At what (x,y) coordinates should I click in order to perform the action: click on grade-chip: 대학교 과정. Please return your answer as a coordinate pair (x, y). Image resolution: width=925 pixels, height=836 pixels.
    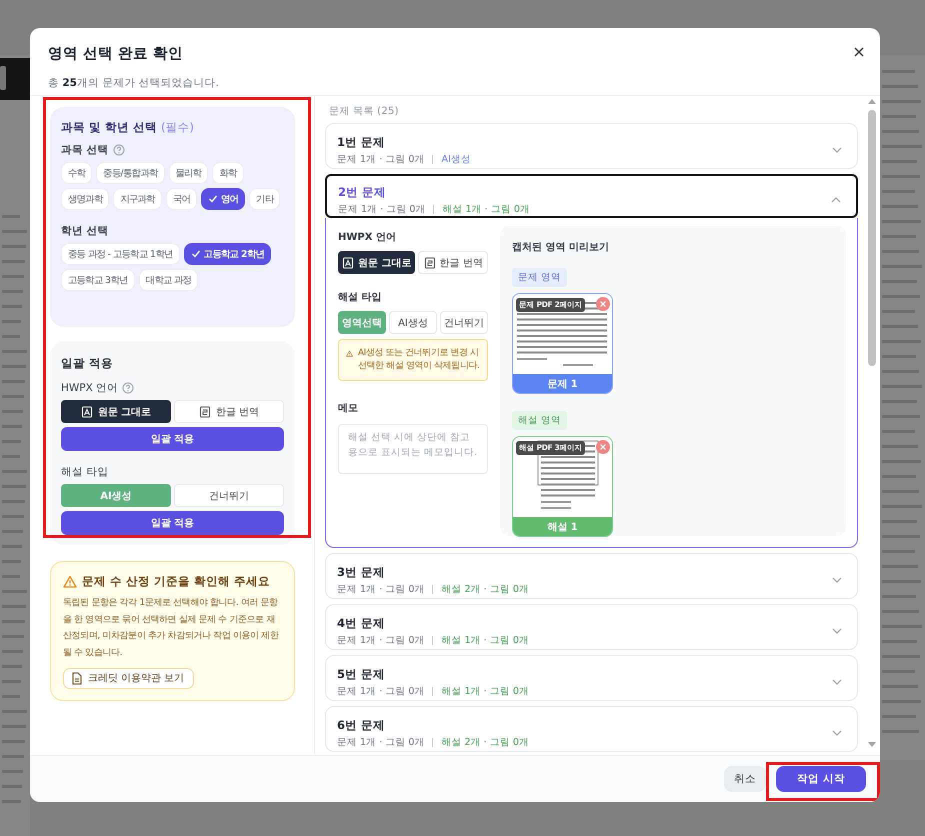
    Looking at the image, I should click on (168, 280).